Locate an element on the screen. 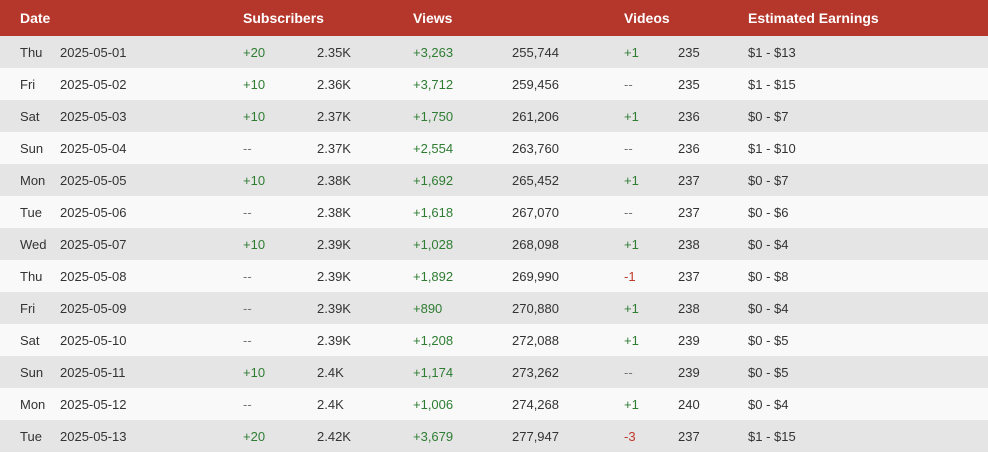  video-total: 239 is located at coordinates (689, 340).